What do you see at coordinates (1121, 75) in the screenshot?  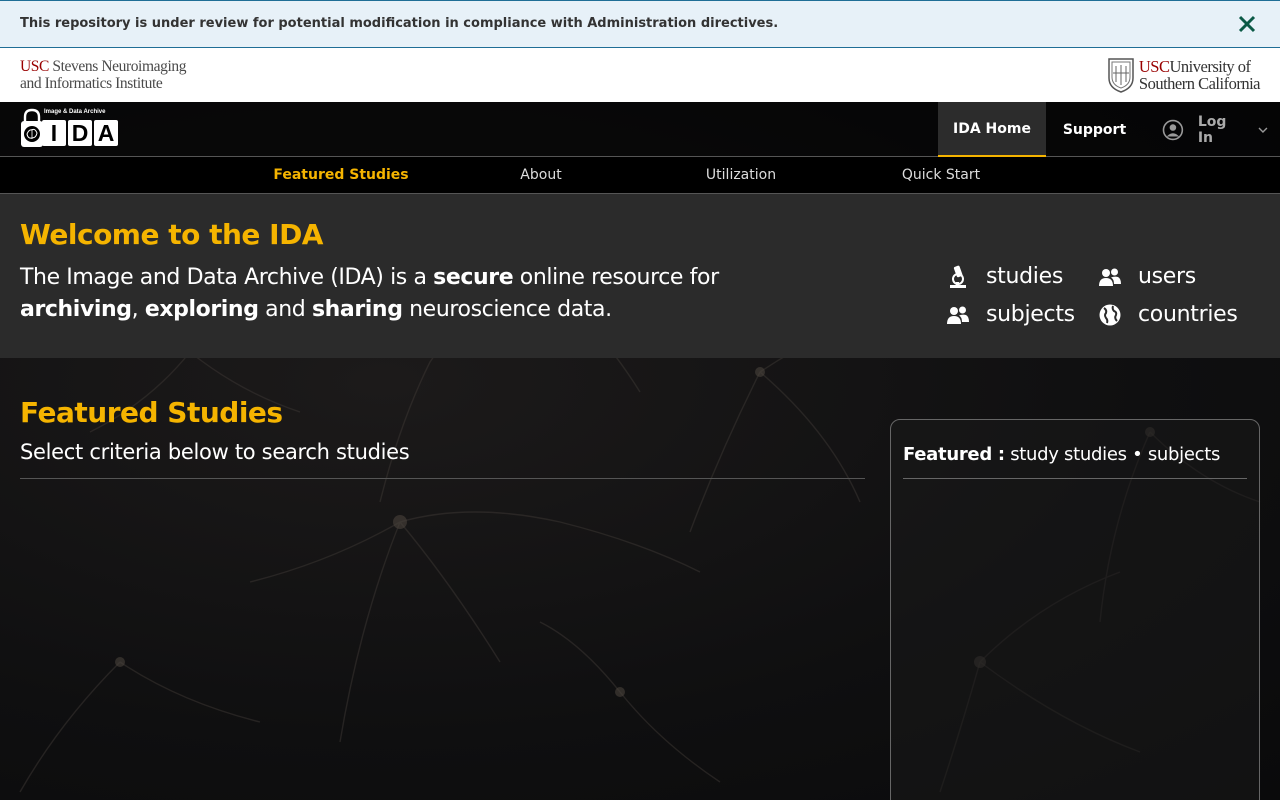 I see `usc-seal-icon` at bounding box center [1121, 75].